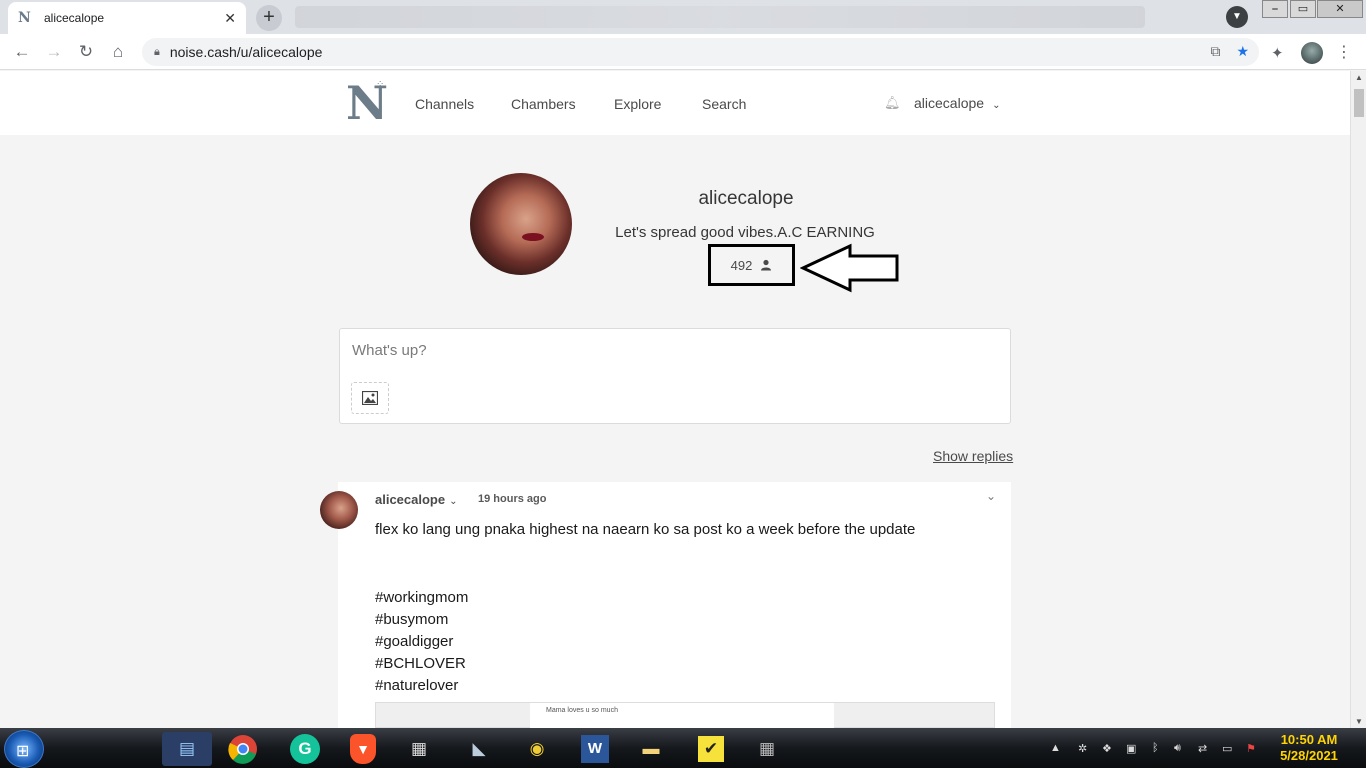 Image resolution: width=1366 pixels, height=768 pixels. Describe the element at coordinates (637, 104) in the screenshot. I see `nav-explore: Explore` at that location.